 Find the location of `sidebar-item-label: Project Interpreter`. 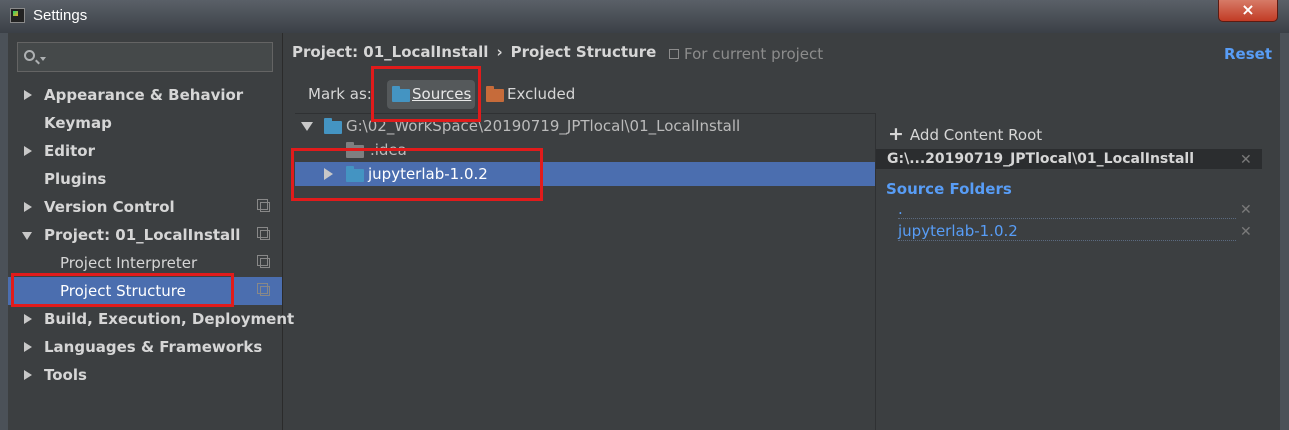

sidebar-item-label: Project Interpreter is located at coordinates (129, 263).